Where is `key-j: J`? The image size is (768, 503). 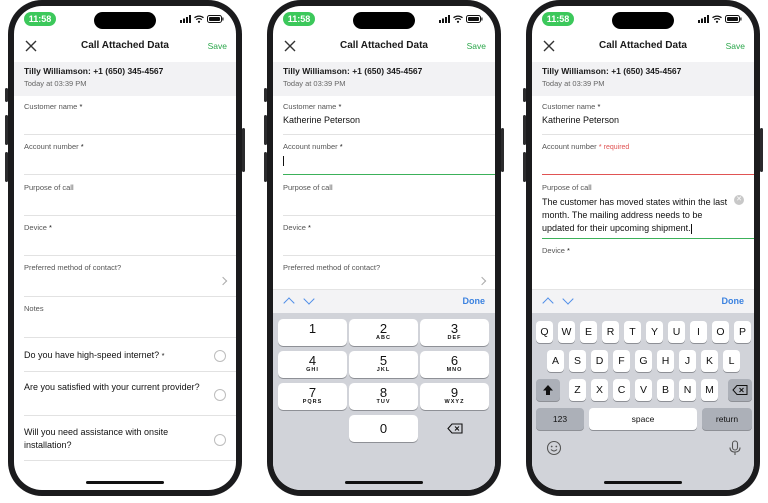 key-j: J is located at coordinates (687, 361).